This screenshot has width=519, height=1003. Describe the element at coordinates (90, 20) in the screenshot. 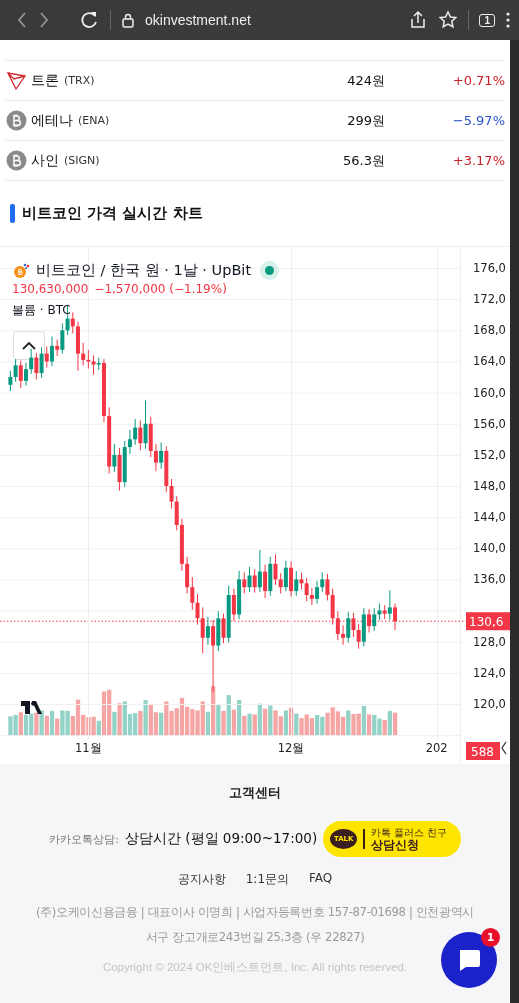

I see `reload-icon` at that location.